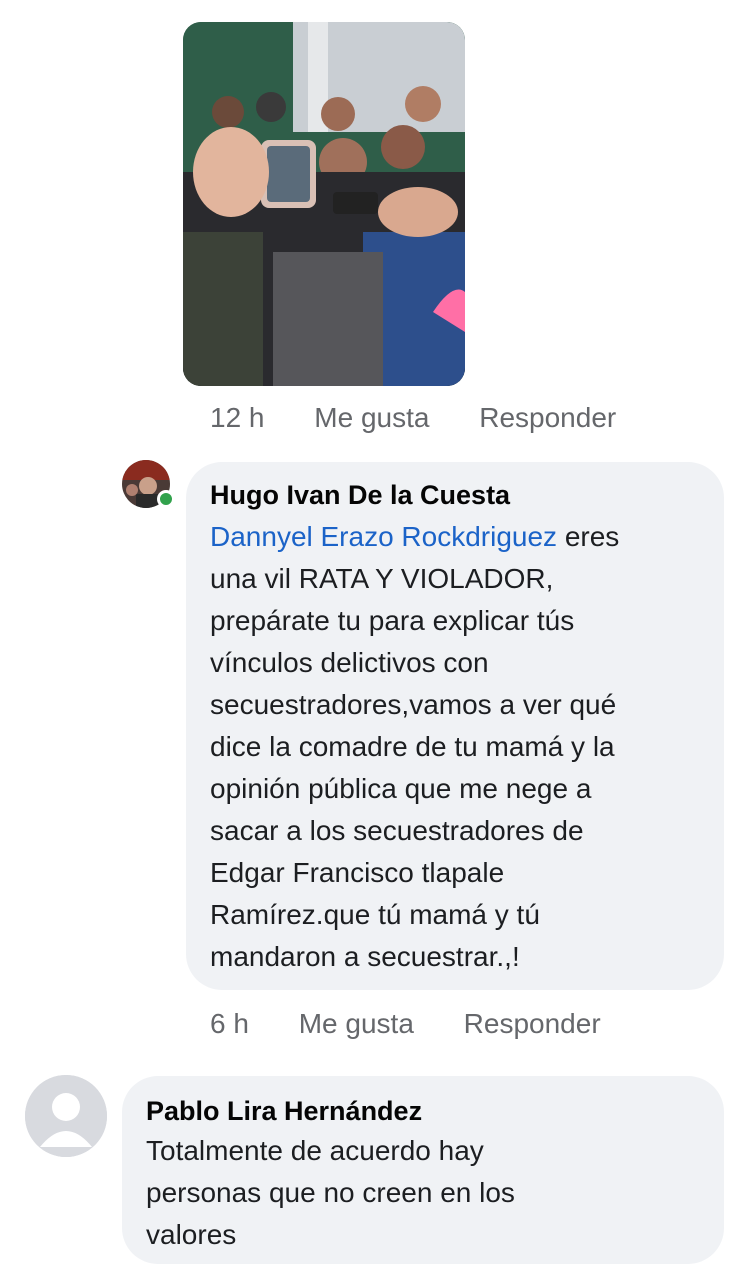 This screenshot has width=750, height=1281. Describe the element at coordinates (356, 1023) in the screenshot. I see `comment2-like-button: Me gusta` at that location.